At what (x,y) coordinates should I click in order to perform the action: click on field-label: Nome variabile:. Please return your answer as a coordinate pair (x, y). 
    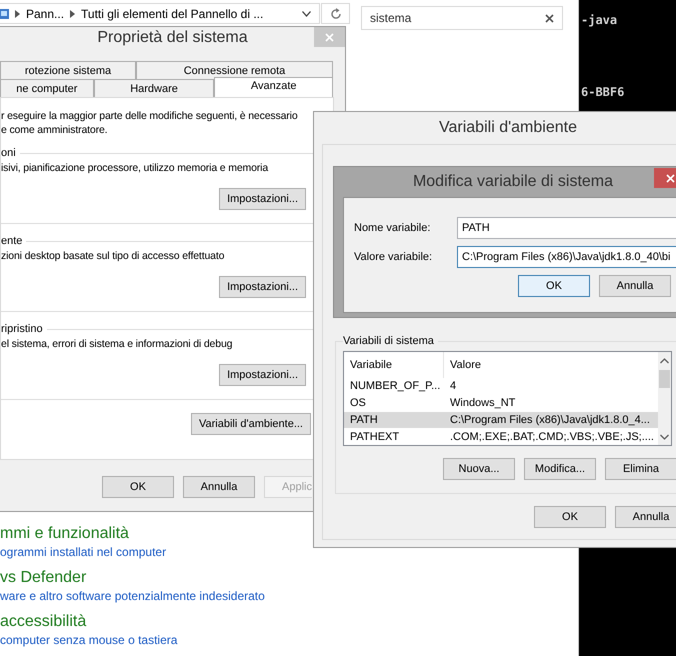
    Looking at the image, I should click on (393, 228).